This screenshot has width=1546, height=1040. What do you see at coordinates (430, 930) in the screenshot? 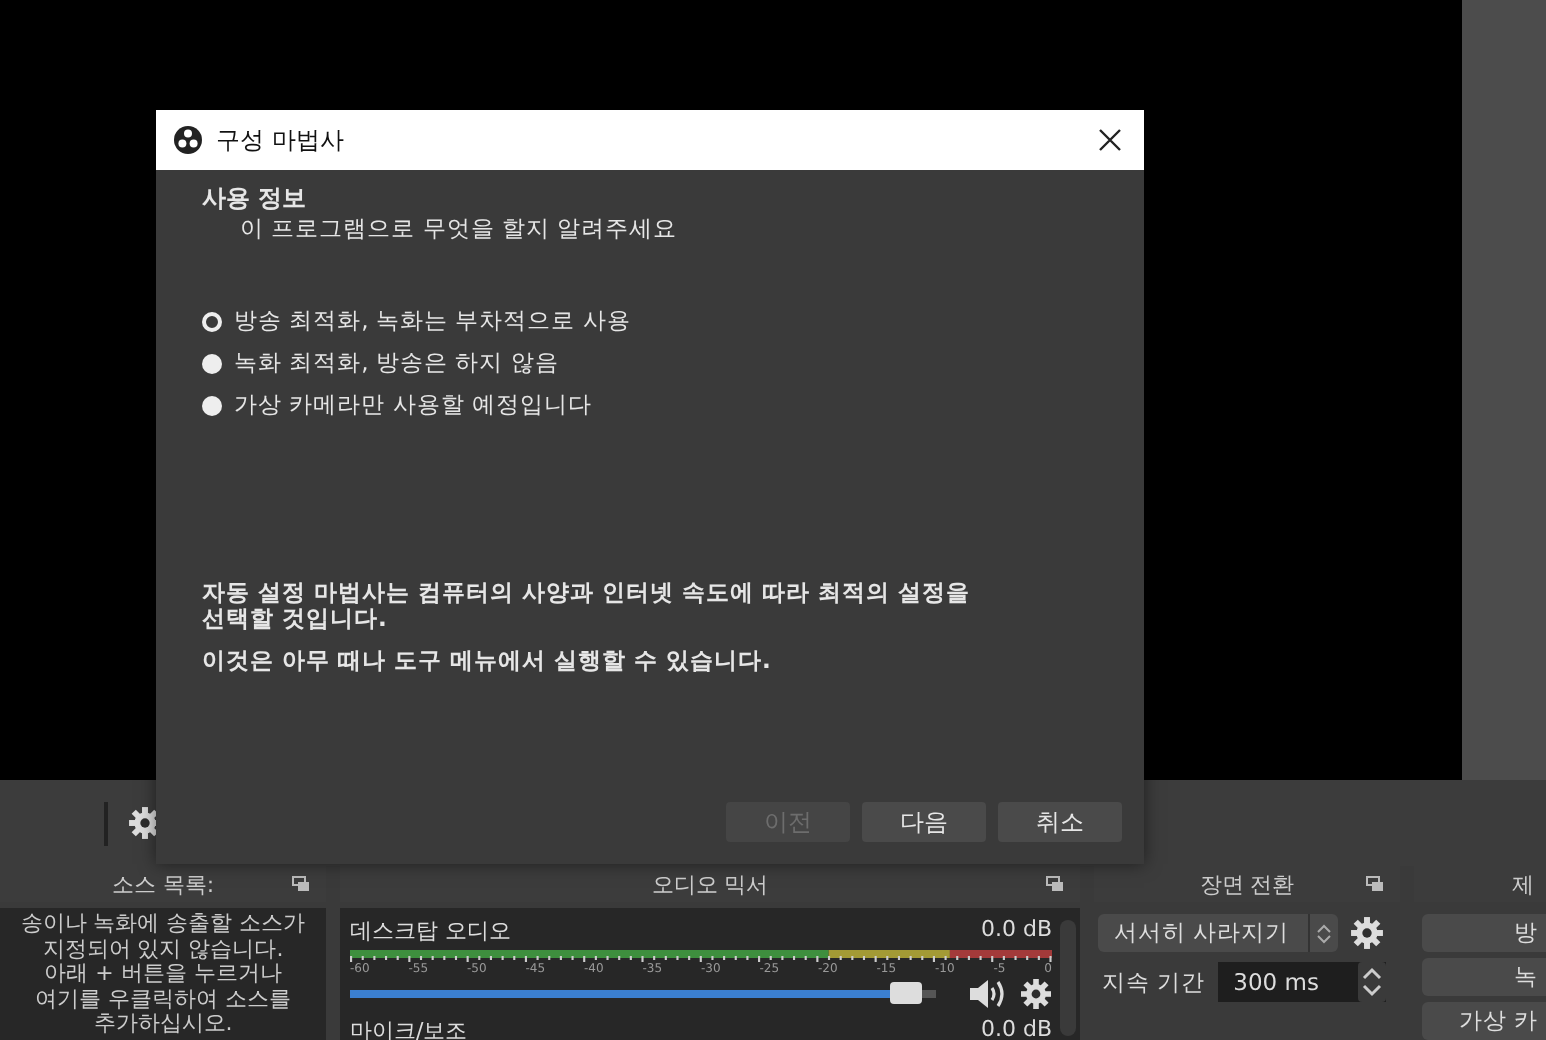
I see `channel-name: 데스크탑 오디오` at bounding box center [430, 930].